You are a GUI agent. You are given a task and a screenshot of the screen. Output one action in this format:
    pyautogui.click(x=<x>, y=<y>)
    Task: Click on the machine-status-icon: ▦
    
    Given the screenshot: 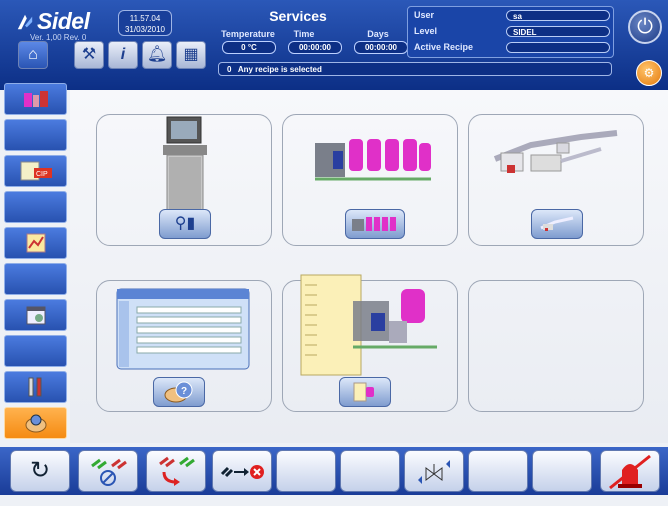 What is the action you would take?
    pyautogui.click(x=191, y=54)
    